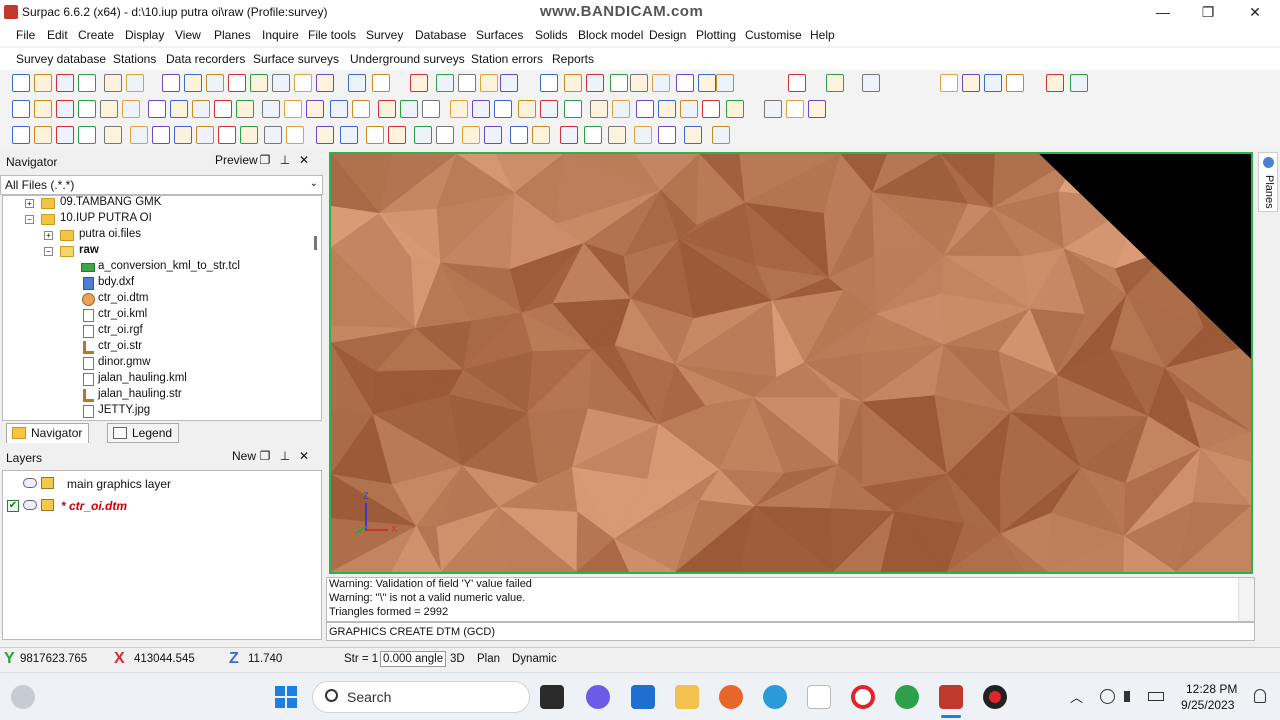  Describe the element at coordinates (569, 135) in the screenshot. I see `row3-tool-24-icon` at that location.